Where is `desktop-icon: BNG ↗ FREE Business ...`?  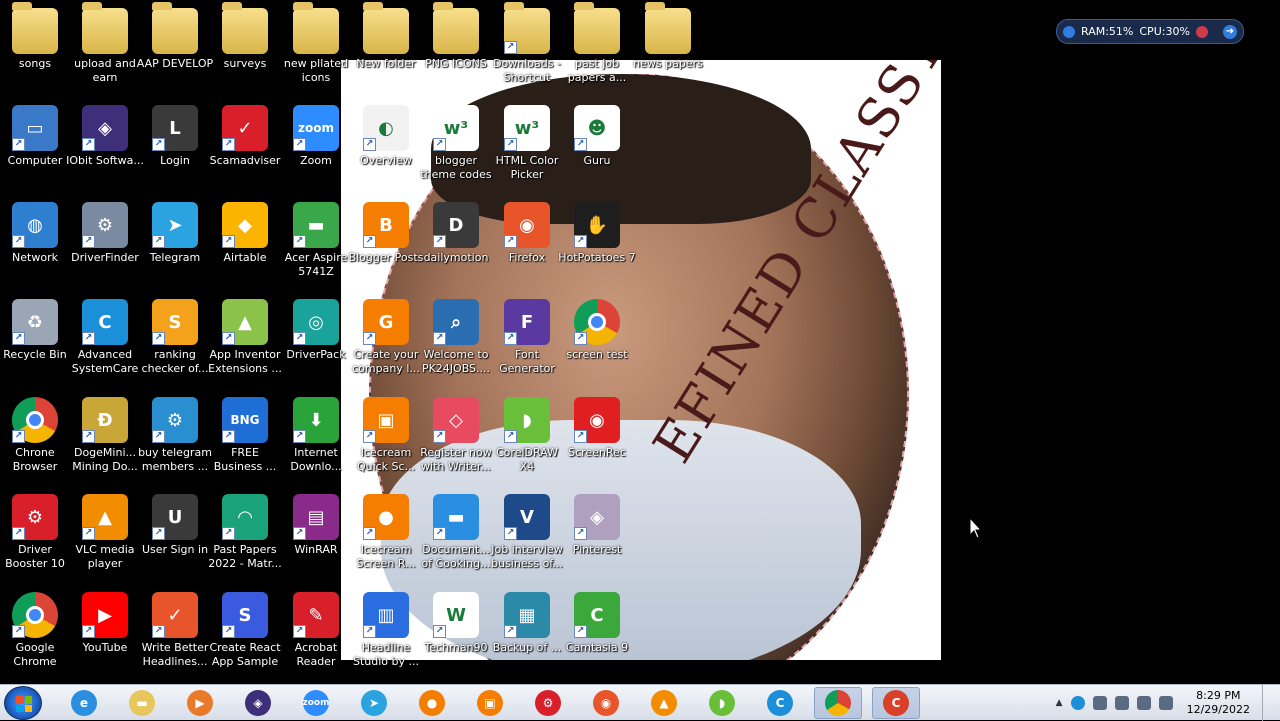 desktop-icon: BNG ↗ FREE Business ... is located at coordinates (245, 445).